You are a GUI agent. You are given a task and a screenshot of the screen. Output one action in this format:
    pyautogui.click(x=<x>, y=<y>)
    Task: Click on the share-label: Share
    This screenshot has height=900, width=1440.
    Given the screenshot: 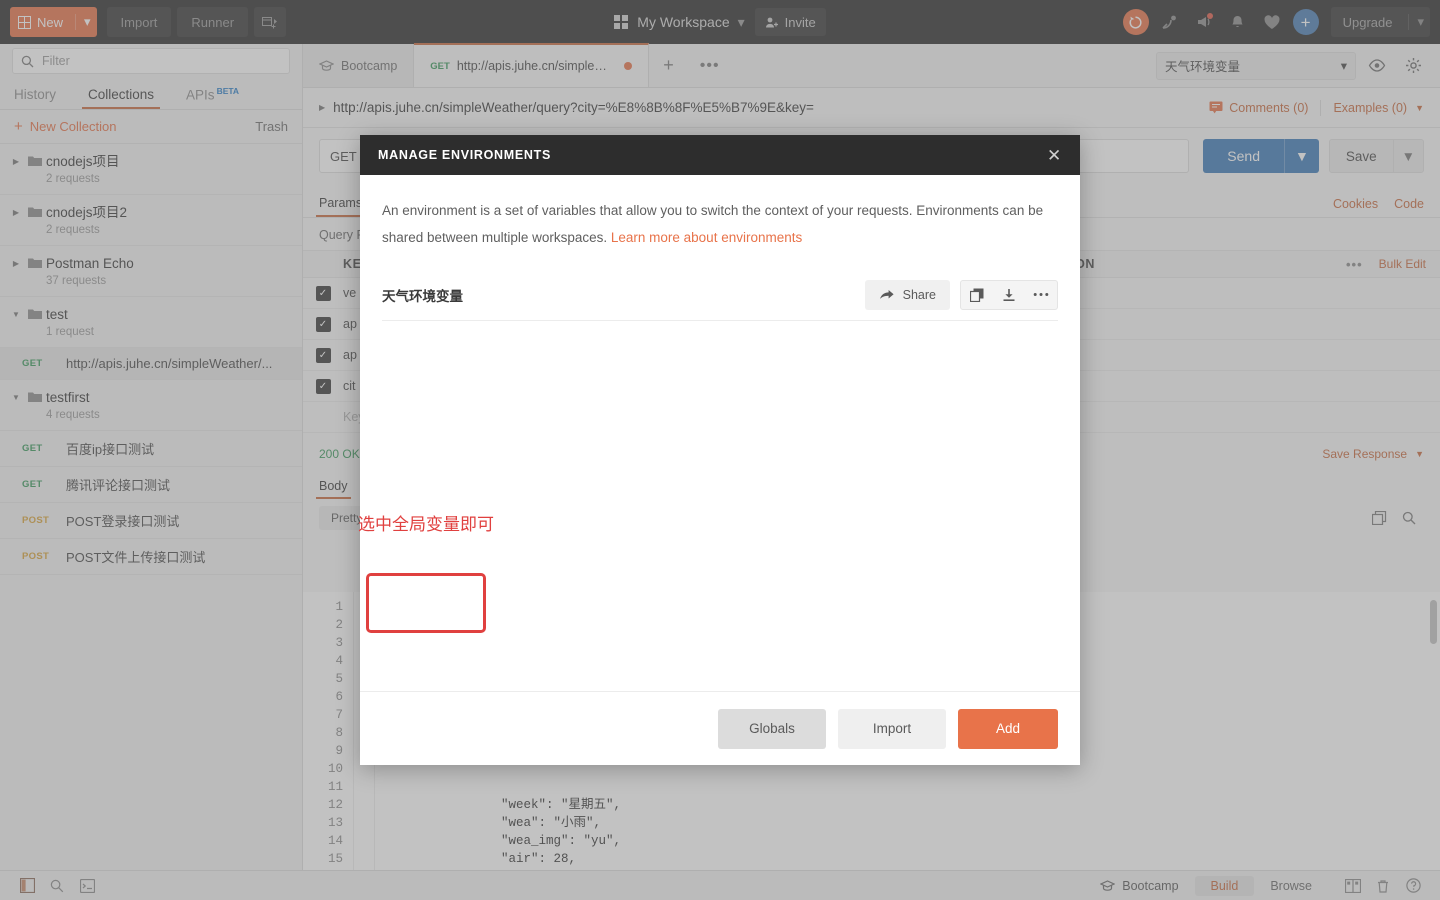 What is the action you would take?
    pyautogui.click(x=919, y=294)
    